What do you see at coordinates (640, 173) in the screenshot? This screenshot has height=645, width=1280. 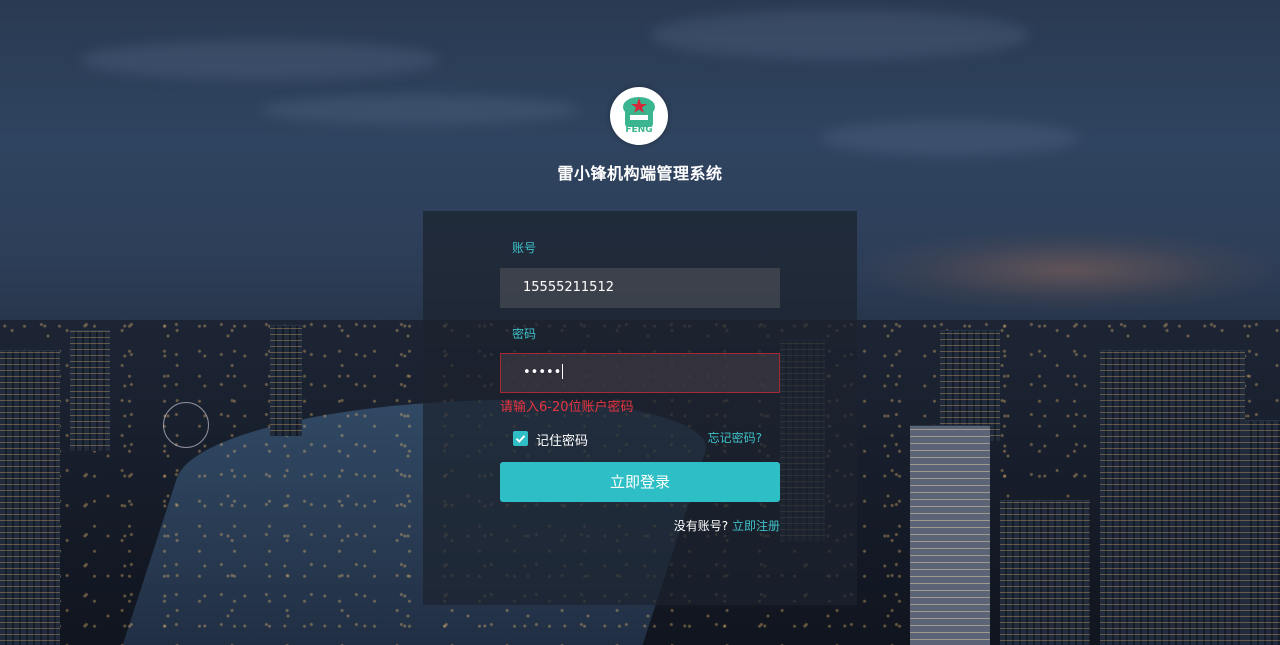 I see `app-title: 雷小锋机构端管理系统` at bounding box center [640, 173].